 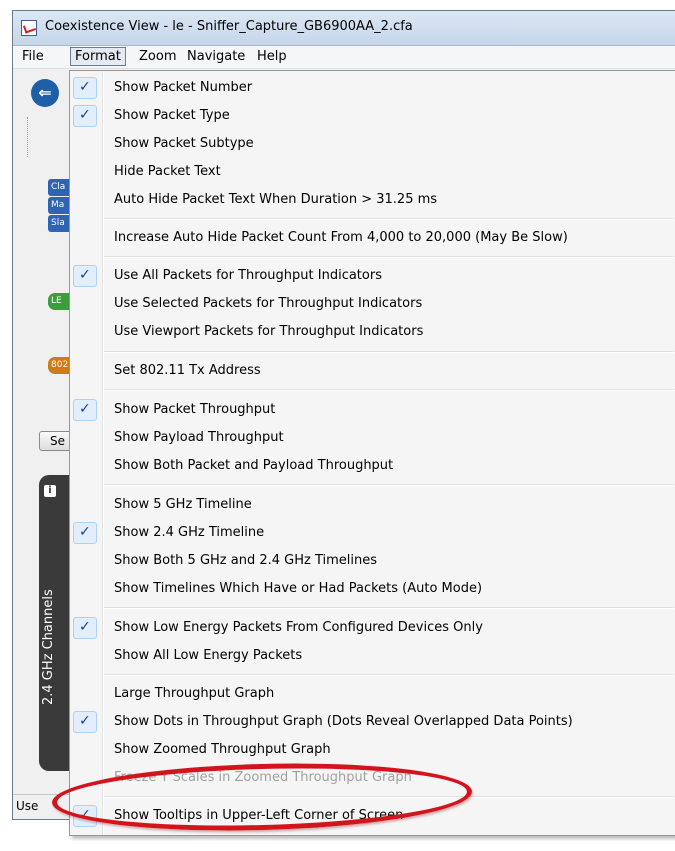 What do you see at coordinates (372, 372) in the screenshot?
I see `menu-item-set-tx-address: Set 802.11 Tx Address` at bounding box center [372, 372].